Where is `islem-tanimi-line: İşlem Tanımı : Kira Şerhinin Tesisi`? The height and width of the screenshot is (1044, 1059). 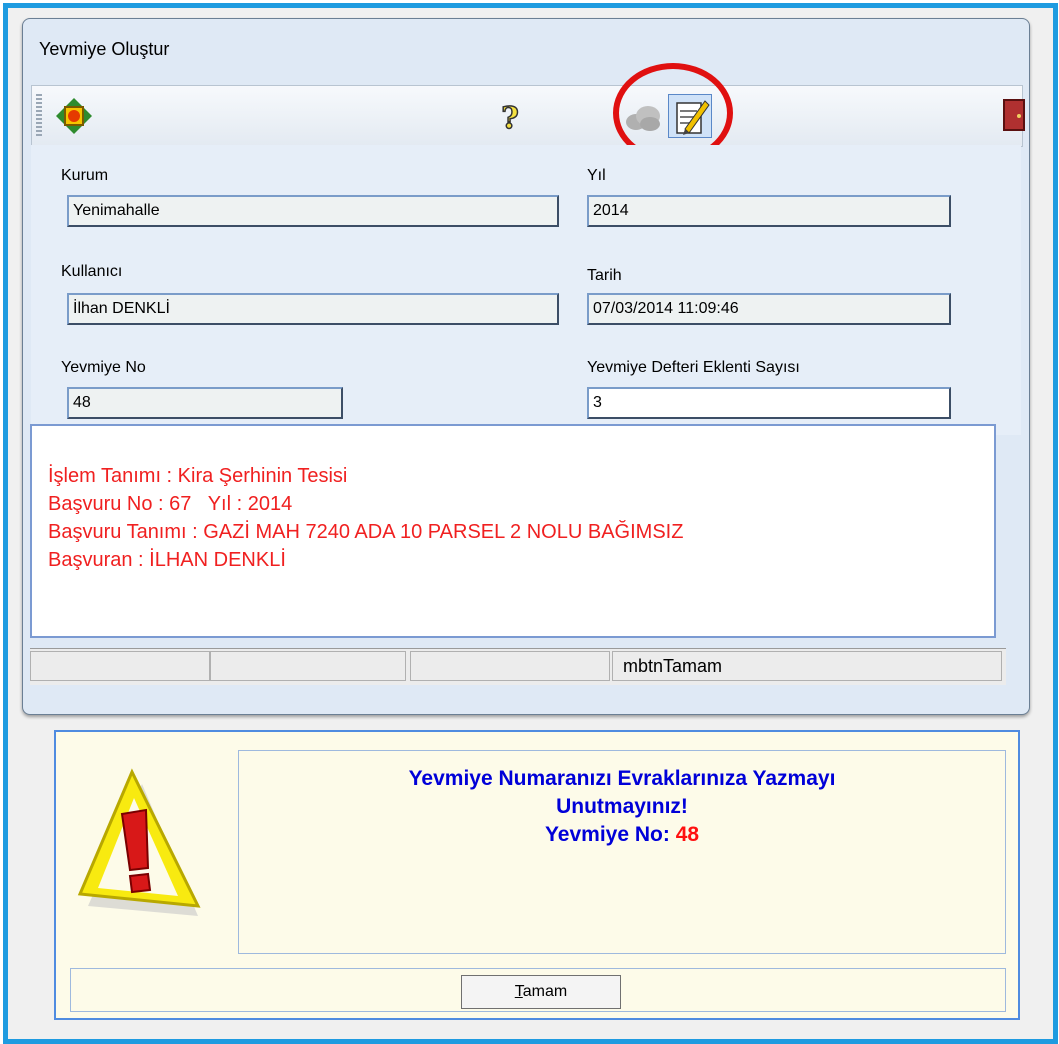
islem-tanimi-line: İşlem Tanımı : Kira Şerhinin Tesisi is located at coordinates (198, 476).